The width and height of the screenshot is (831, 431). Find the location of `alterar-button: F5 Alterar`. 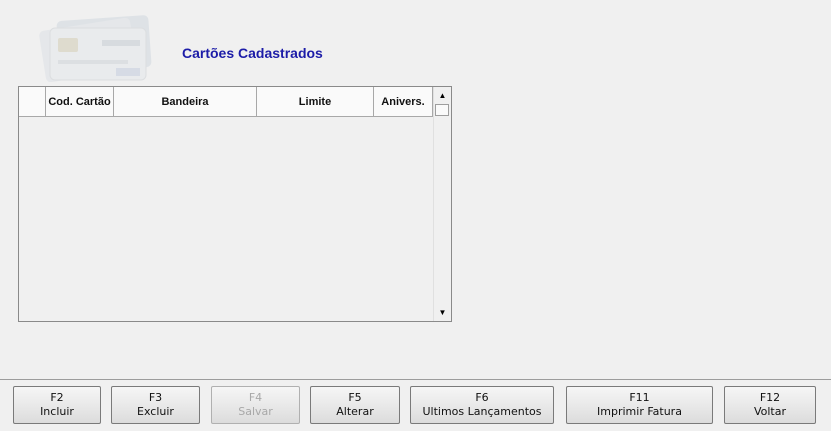

alterar-button: F5 Alterar is located at coordinates (355, 405).